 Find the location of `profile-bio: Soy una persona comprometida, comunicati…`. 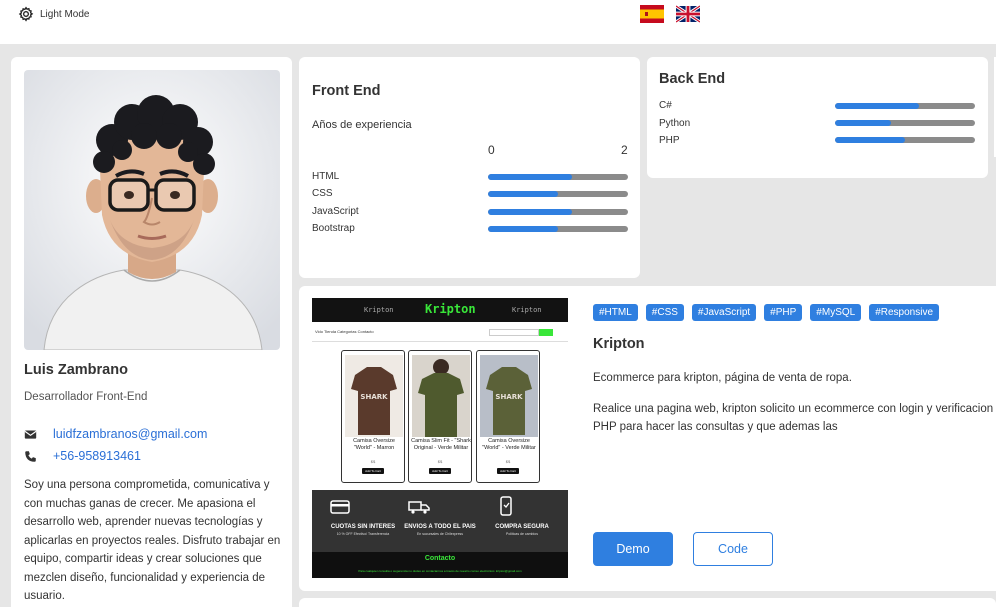

profile-bio: Soy una persona comprometida, comunicati… is located at coordinates (152, 540).